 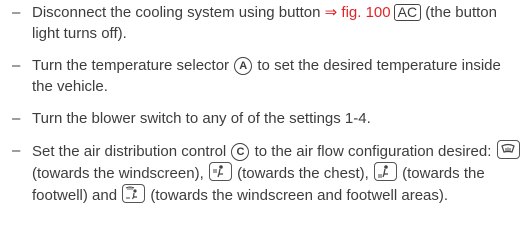 I want to click on item-text: Turn the temperature selector, so click(x=133, y=65).